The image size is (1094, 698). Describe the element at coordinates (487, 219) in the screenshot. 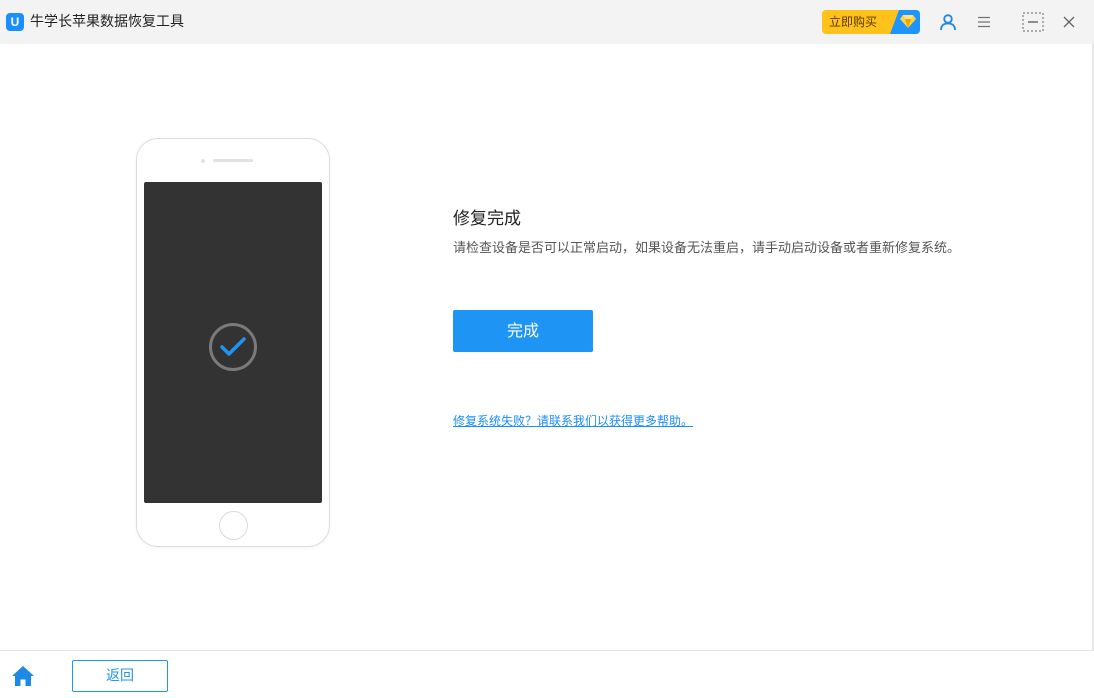

I see `page-title: 修复完成` at that location.